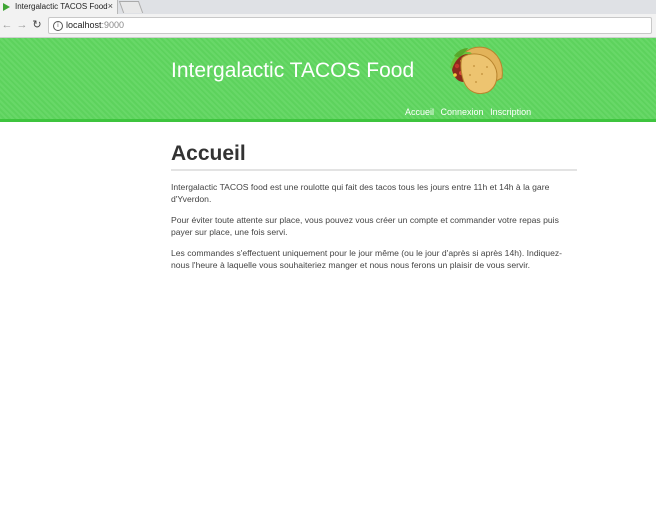 The height and width of the screenshot is (510, 656). I want to click on browser-tab: Intergalactic TACOS Food ×, so click(59, 7).